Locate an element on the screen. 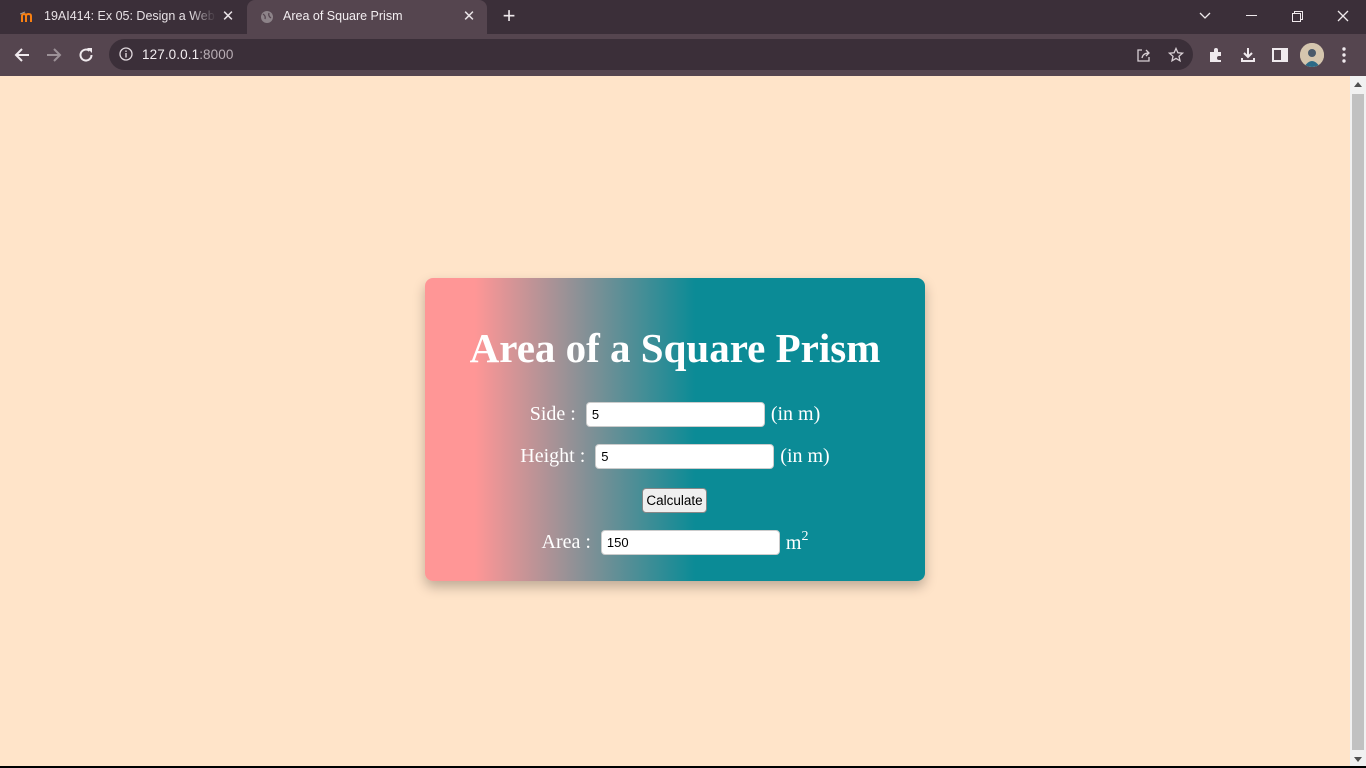 The image size is (1366, 768). page-scrollbar is located at coordinates (1358, 421).